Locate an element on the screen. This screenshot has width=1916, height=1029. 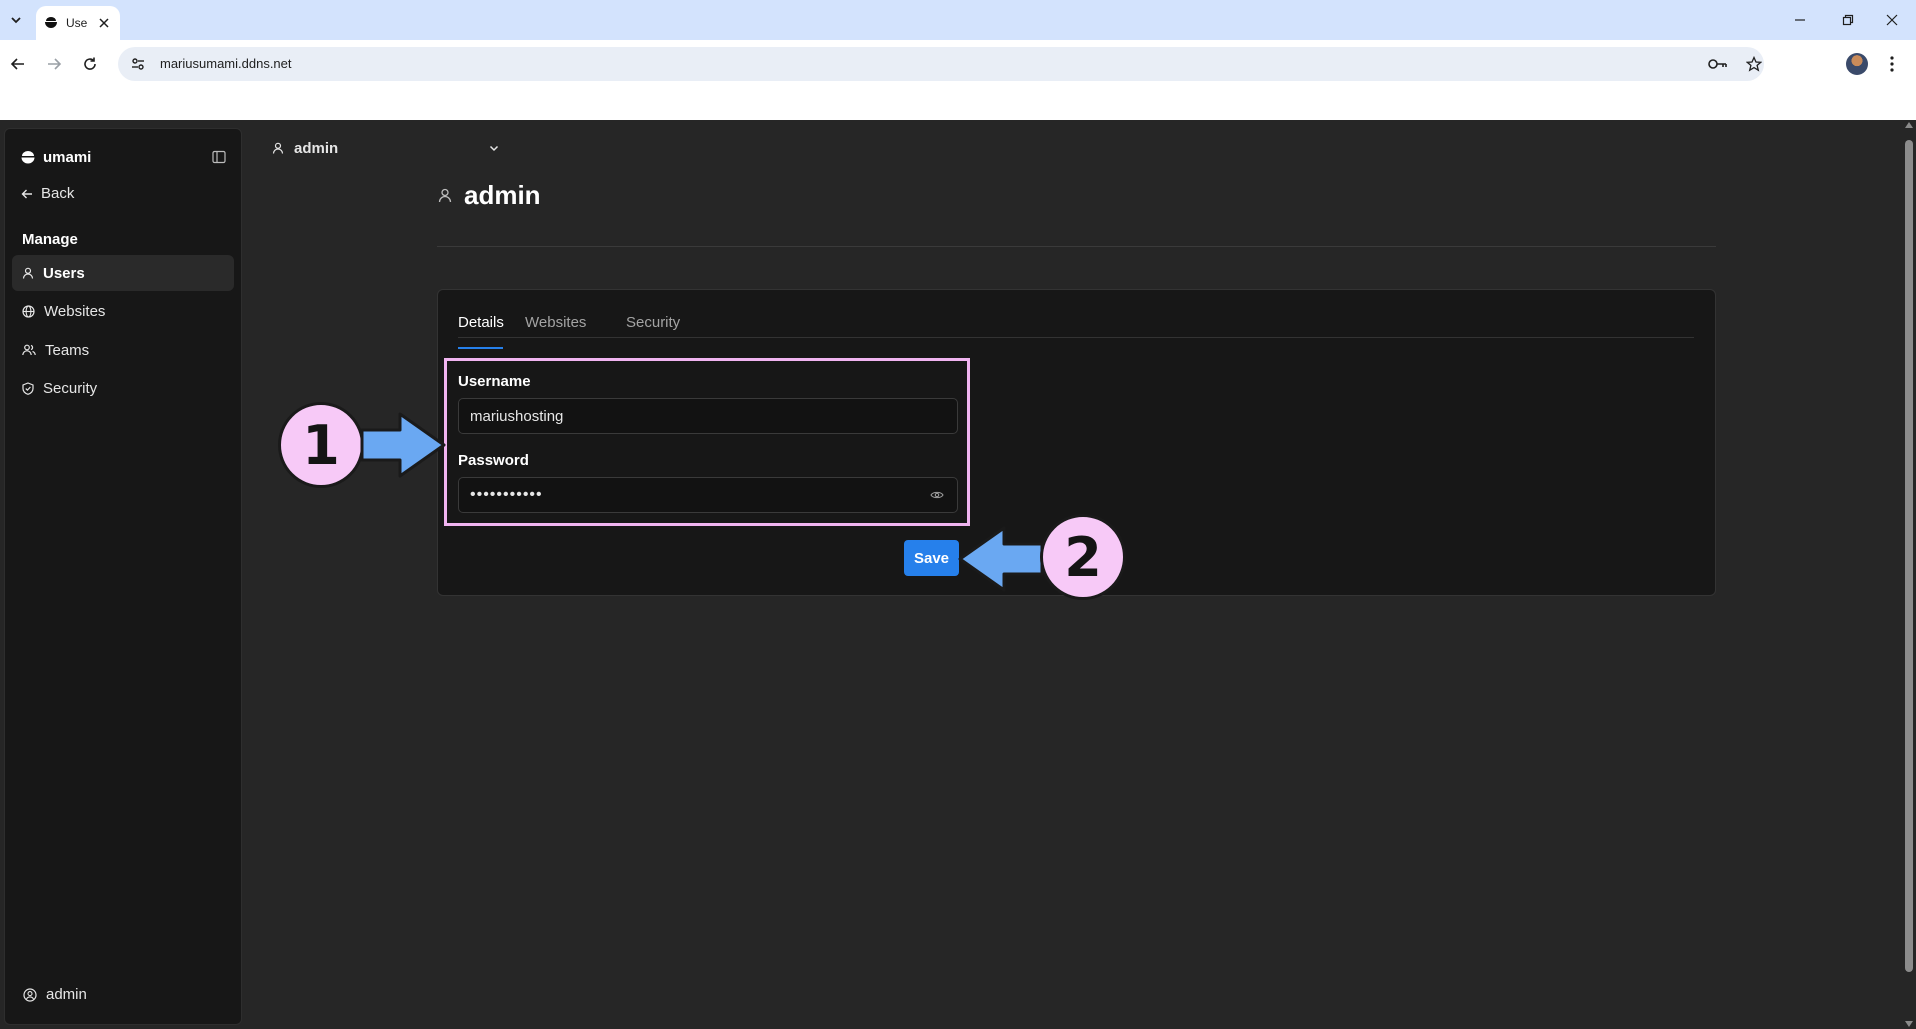
reload-button is located at coordinates (90, 64).